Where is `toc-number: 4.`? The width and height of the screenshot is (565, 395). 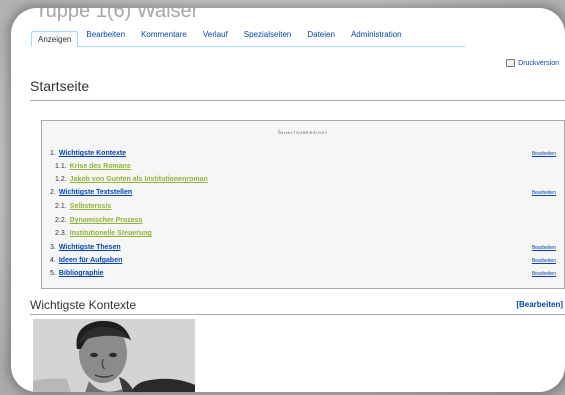 toc-number: 4. is located at coordinates (53, 260).